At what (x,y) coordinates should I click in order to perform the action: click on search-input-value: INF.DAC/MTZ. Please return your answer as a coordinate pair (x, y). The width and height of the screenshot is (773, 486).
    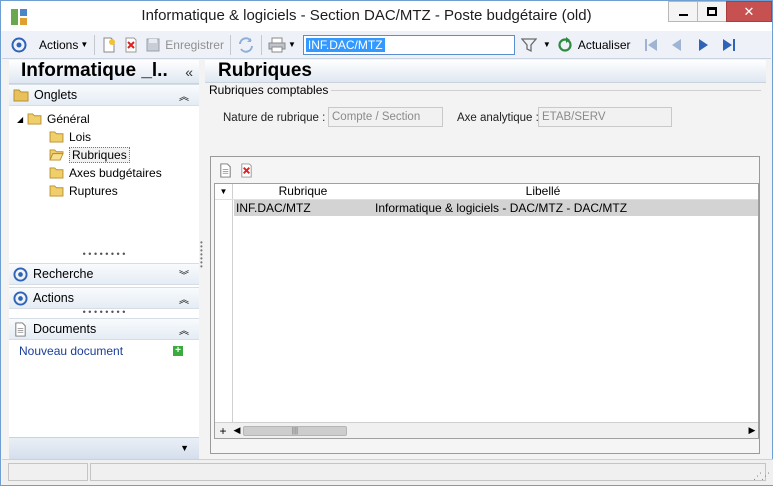
    Looking at the image, I should click on (345, 44).